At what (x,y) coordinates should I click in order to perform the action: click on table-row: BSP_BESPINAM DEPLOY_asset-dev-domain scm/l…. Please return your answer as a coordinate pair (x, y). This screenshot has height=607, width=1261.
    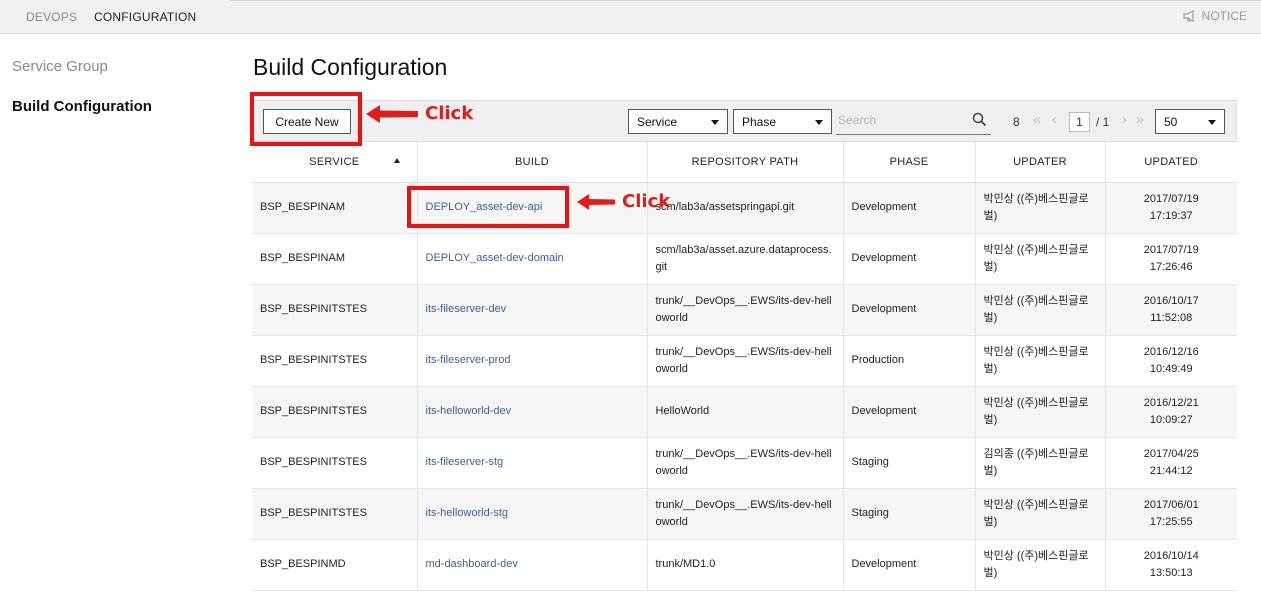
    Looking at the image, I should click on (744, 259).